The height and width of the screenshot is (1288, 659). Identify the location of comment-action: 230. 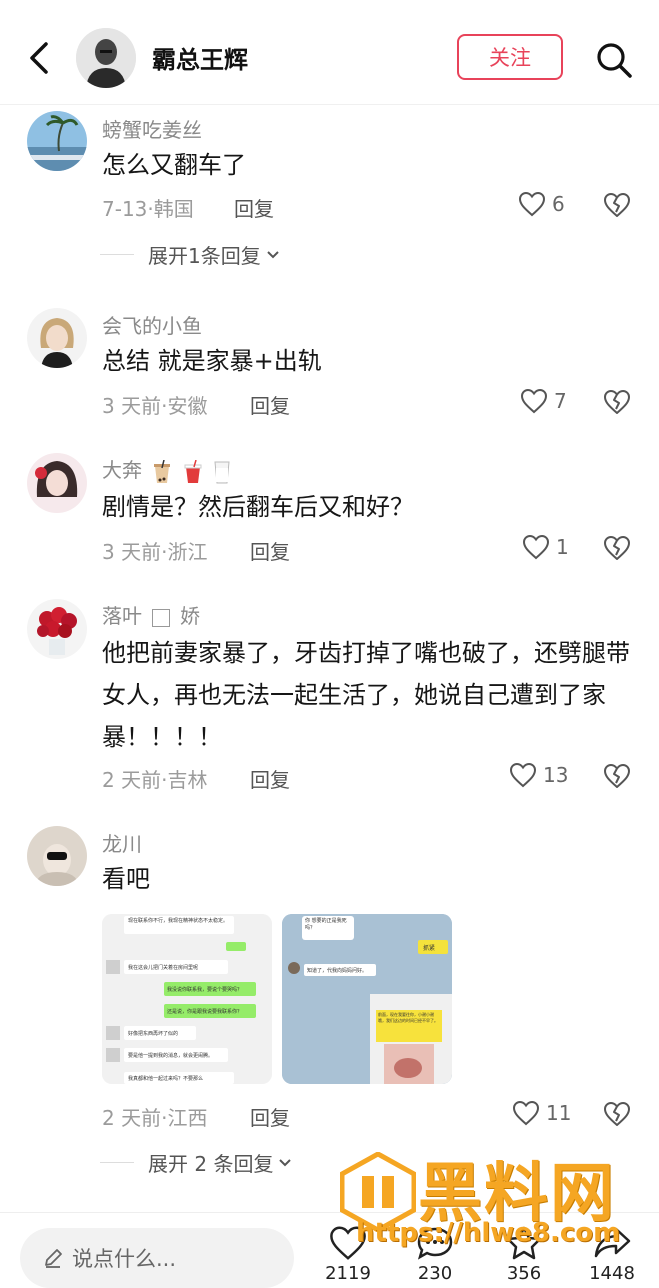
(435, 1254).